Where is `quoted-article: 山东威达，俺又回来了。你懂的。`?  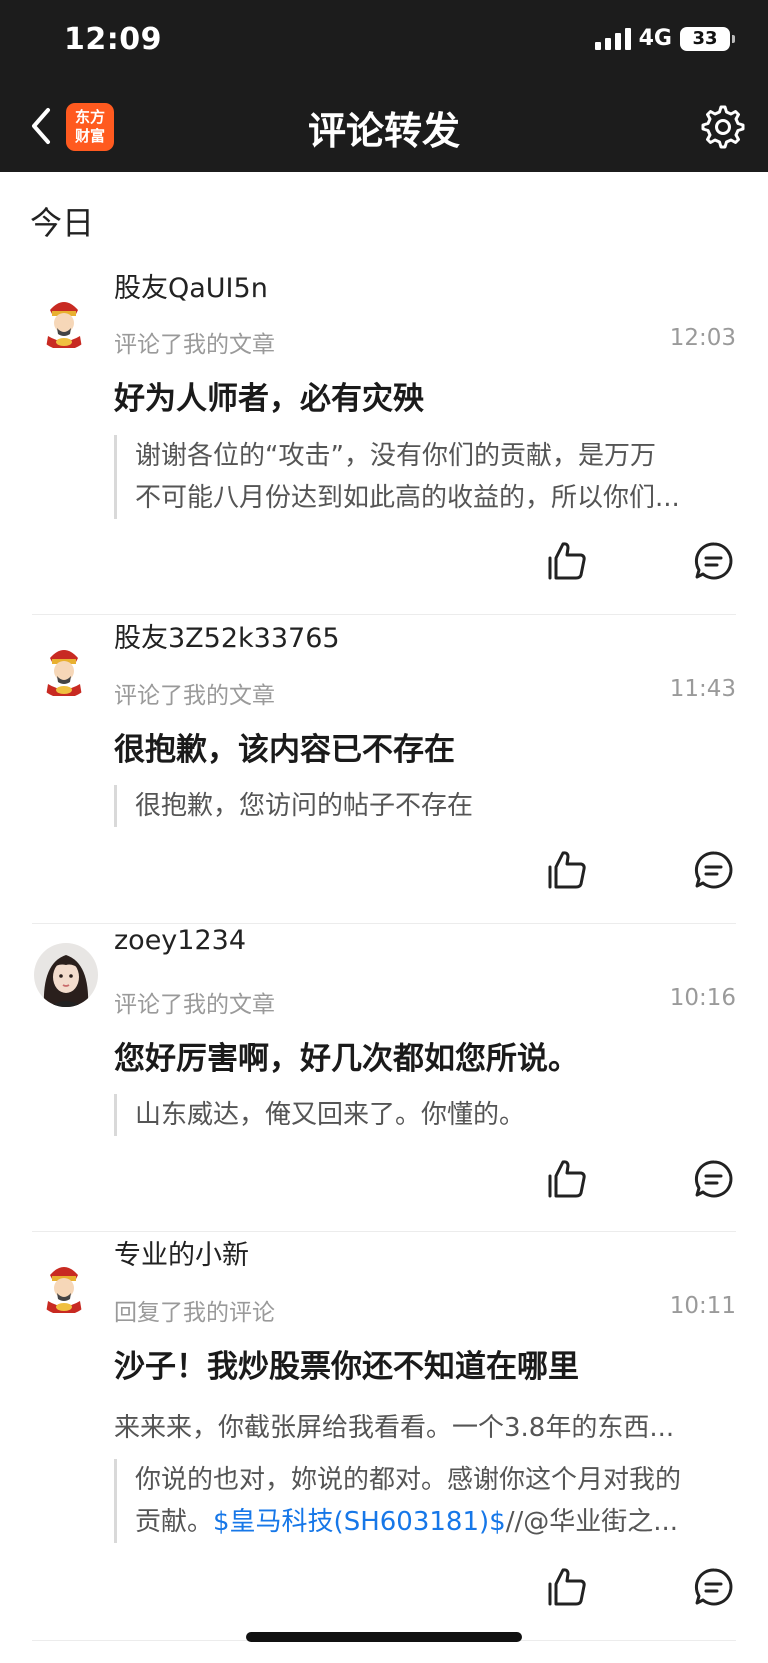
quoted-article: 山东威达，俺又回来了。你懂的。 is located at coordinates (425, 1115).